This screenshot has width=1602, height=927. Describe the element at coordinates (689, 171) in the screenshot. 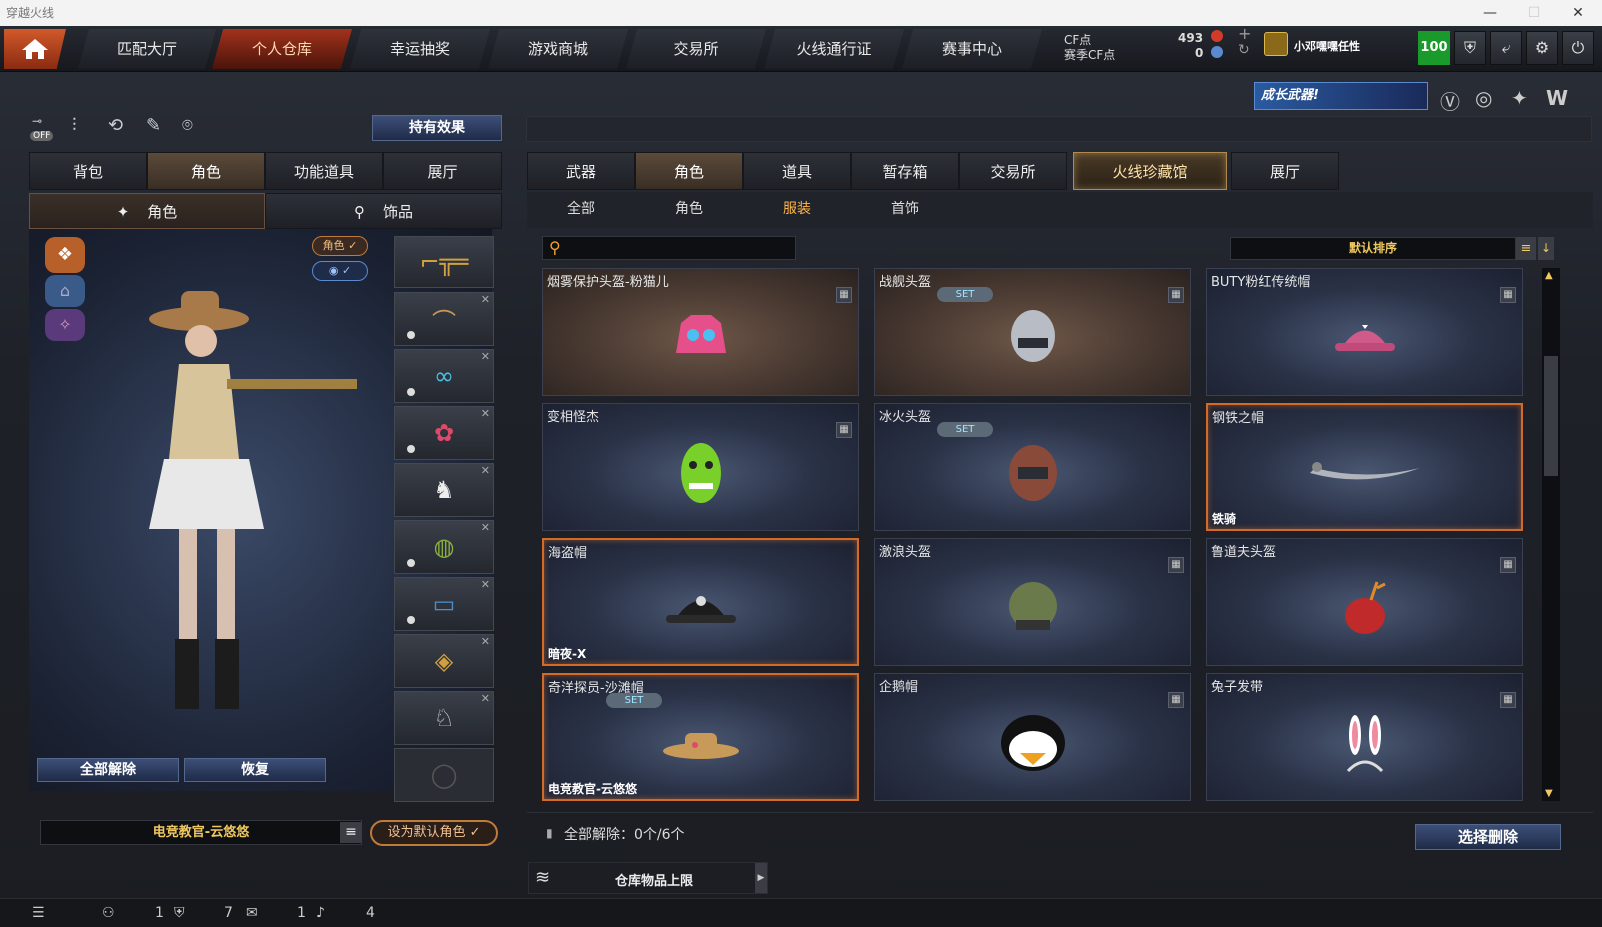

I see `tab-role: 角色` at that location.